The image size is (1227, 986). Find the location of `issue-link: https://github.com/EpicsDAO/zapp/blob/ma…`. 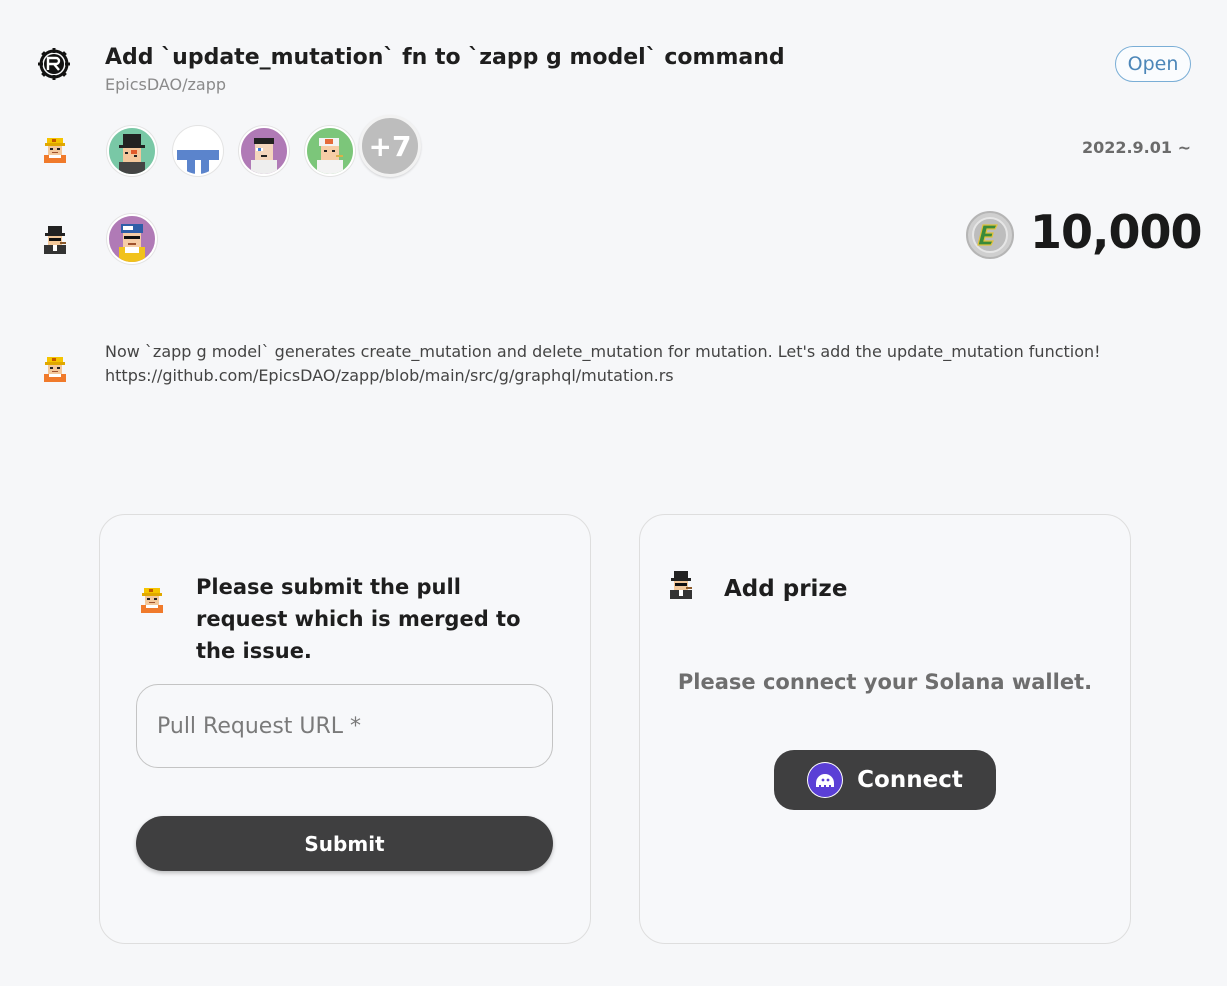

issue-link: https://github.com/EpicsDAO/zapp/blob/ma… is located at coordinates (389, 375).